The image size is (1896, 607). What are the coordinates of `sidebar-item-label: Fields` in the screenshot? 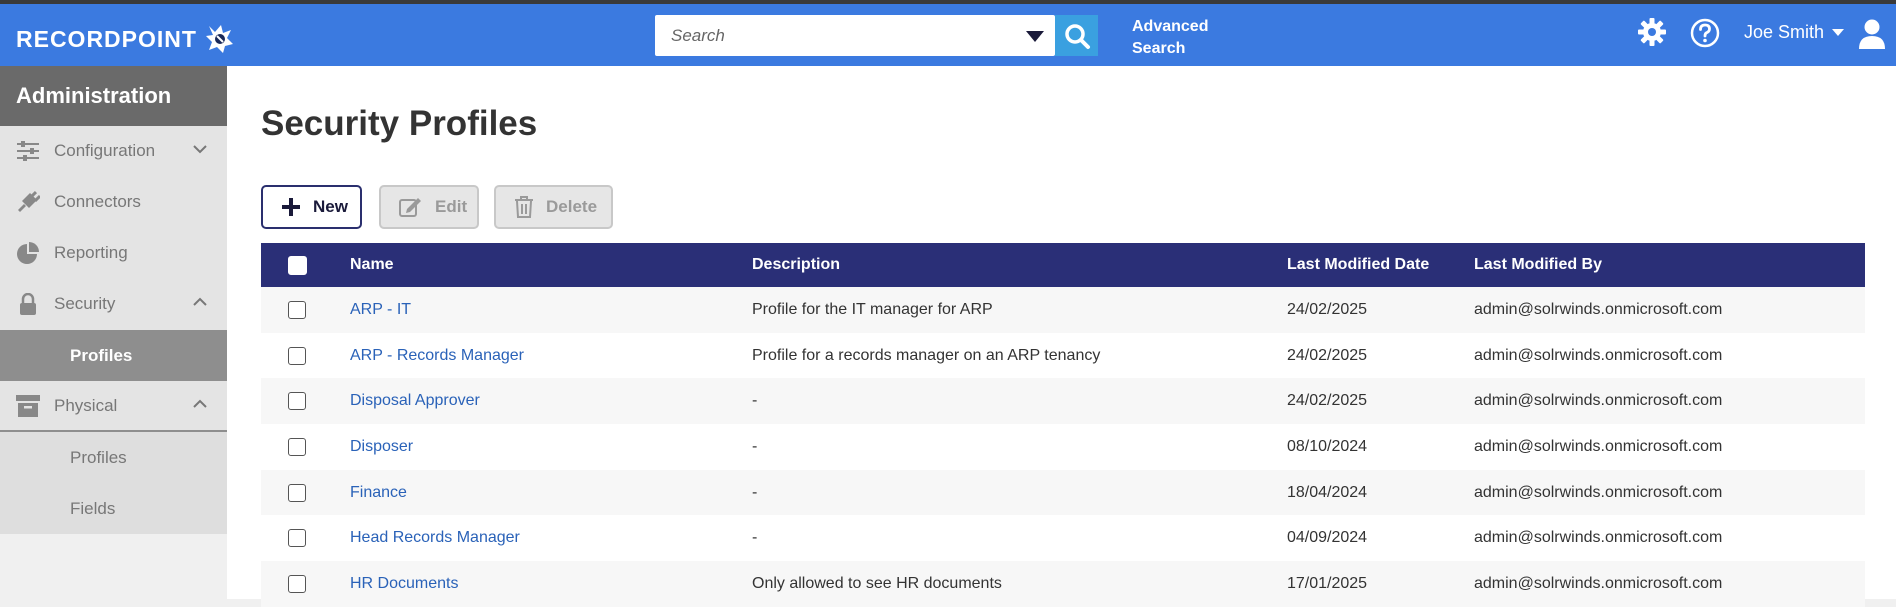 It's located at (93, 508).